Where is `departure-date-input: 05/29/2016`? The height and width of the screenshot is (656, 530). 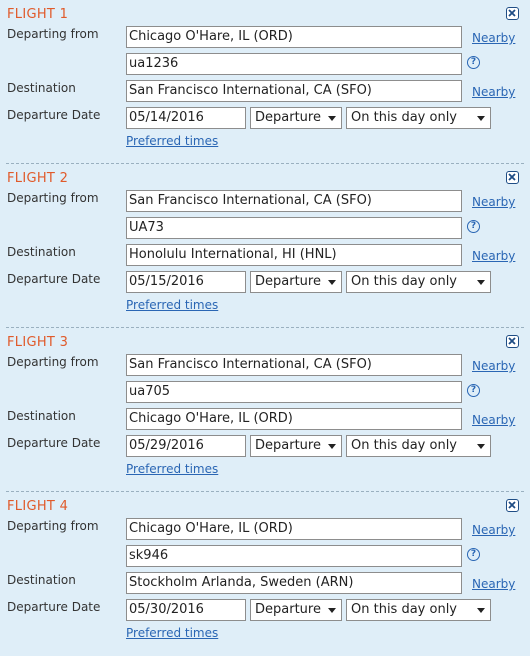
departure-date-input: 05/29/2016 is located at coordinates (186, 446).